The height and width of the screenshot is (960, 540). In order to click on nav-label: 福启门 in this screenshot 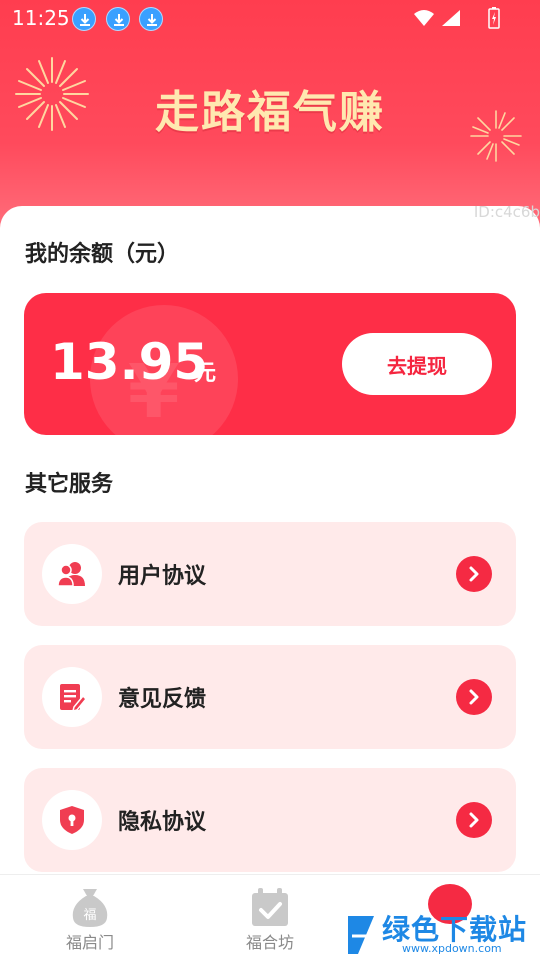, I will do `click(89, 942)`.